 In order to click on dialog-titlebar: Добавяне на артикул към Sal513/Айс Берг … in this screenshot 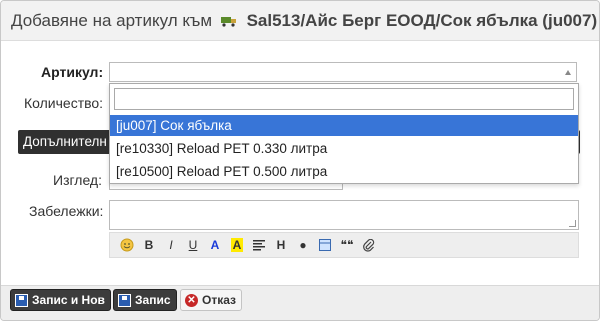, I will do `click(300, 21)`.